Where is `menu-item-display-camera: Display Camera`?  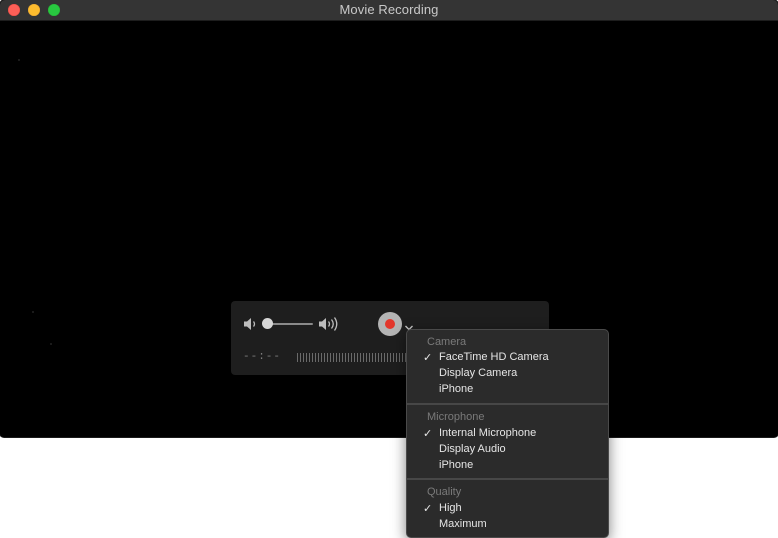
menu-item-display-camera: Display Camera is located at coordinates (507, 374).